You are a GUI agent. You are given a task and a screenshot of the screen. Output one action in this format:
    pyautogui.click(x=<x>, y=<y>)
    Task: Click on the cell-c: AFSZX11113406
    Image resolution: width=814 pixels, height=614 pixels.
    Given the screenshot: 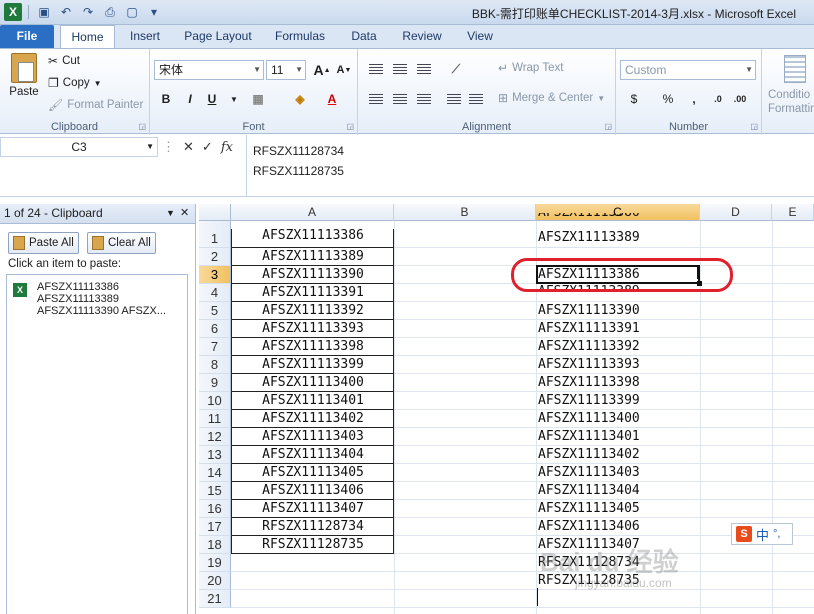 What is the action you would take?
    pyautogui.click(x=618, y=526)
    